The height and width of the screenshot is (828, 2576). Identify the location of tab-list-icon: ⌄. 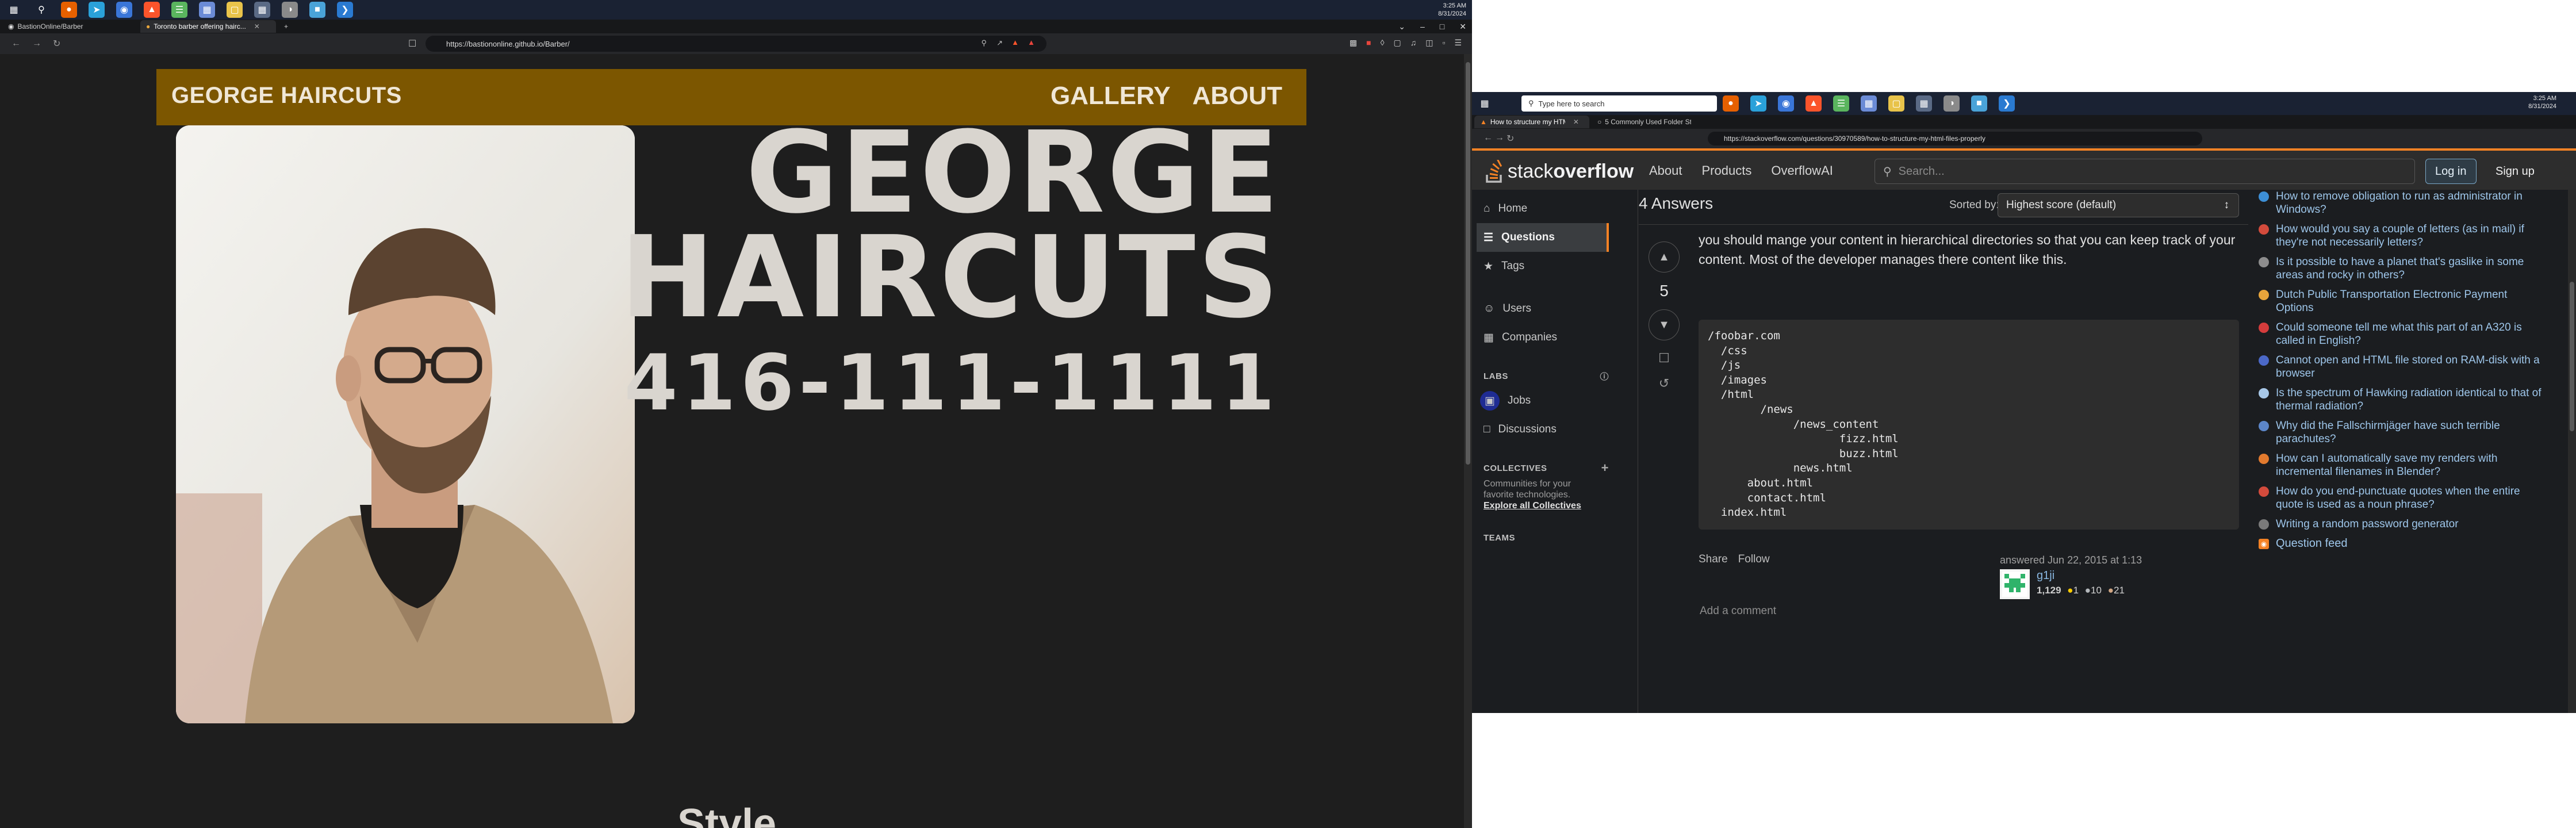
(1401, 27).